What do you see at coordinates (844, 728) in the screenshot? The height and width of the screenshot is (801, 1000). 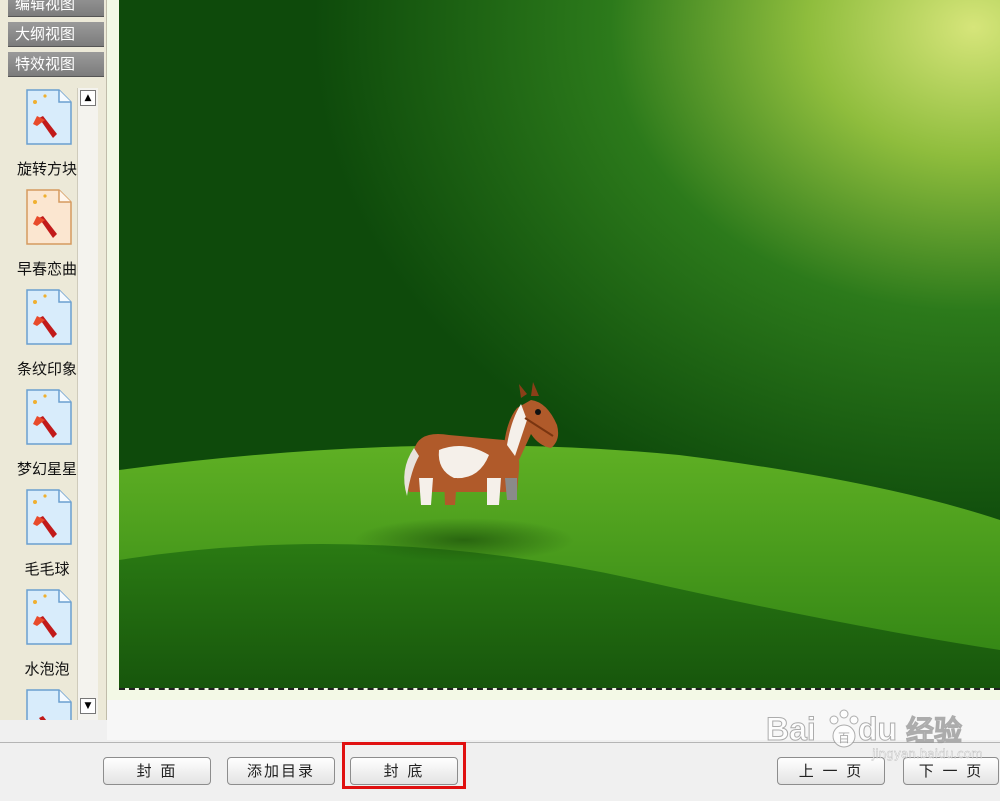 I see `paw-icon: 百` at bounding box center [844, 728].